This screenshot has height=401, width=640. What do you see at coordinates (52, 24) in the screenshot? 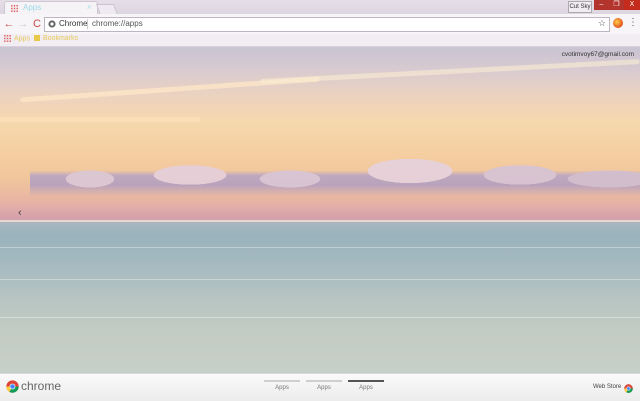
I see `chrome-page-icon` at bounding box center [52, 24].